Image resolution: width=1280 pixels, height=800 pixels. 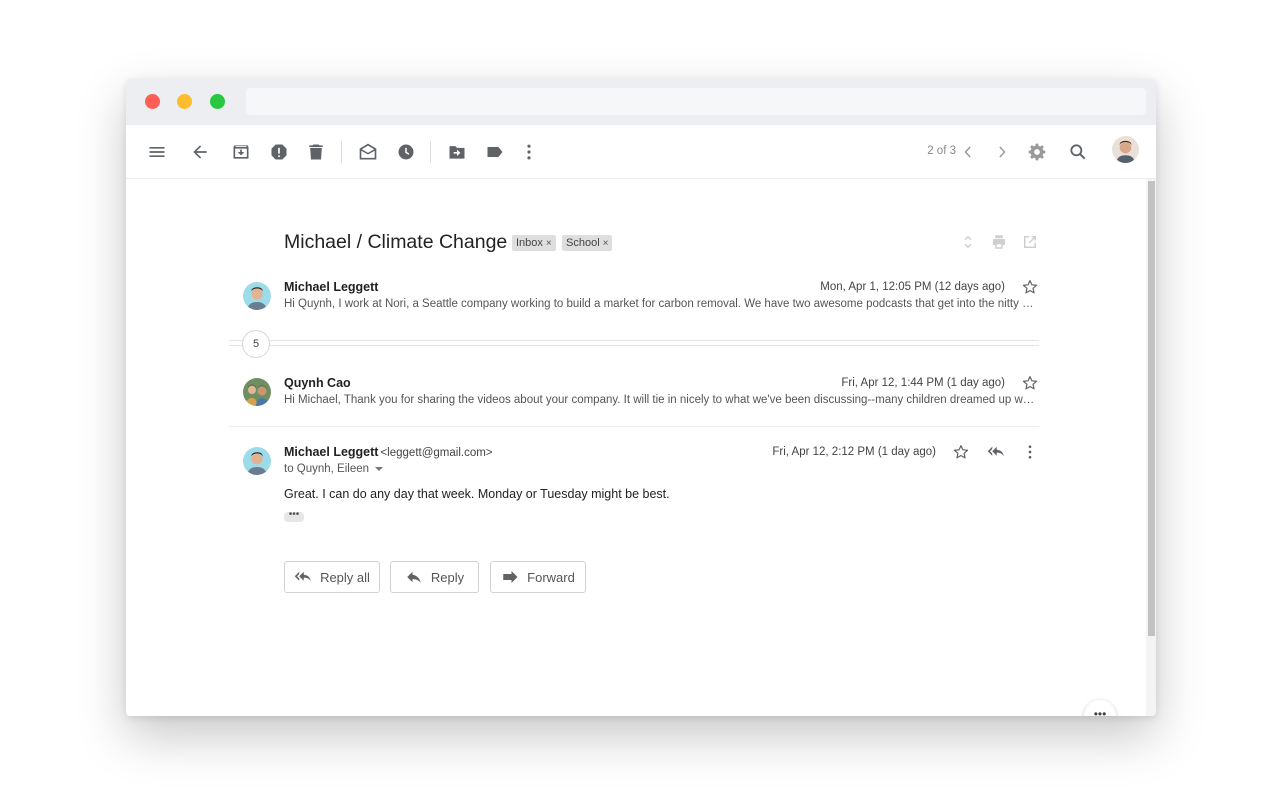 I want to click on label-chip-text: Inbox, so click(x=529, y=243).